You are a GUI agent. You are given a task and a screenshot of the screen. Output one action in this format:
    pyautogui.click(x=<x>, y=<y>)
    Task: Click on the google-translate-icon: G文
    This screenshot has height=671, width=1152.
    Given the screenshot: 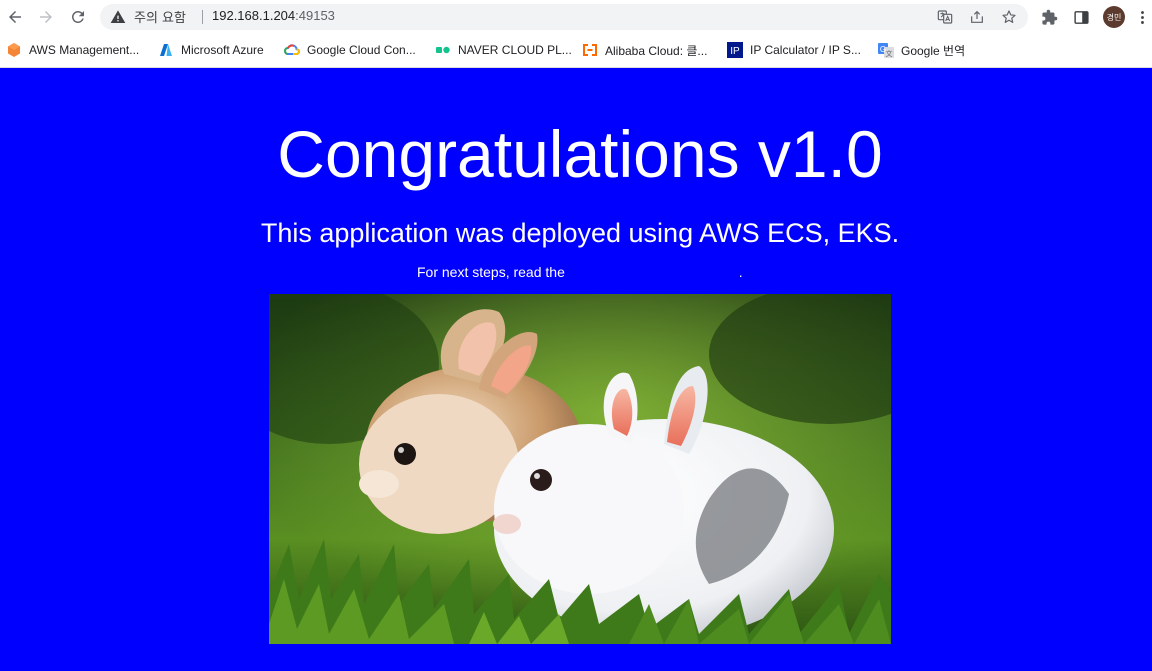 What is the action you would take?
    pyautogui.click(x=886, y=50)
    